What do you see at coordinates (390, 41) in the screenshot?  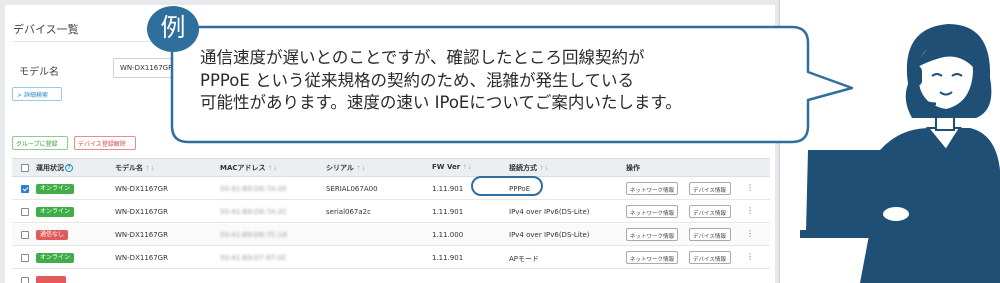 I see `title-divider` at bounding box center [390, 41].